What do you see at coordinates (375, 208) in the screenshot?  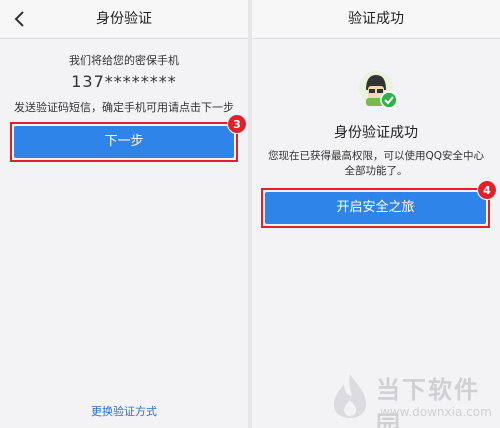 I see `start-journey-button: 开启安全之旅` at bounding box center [375, 208].